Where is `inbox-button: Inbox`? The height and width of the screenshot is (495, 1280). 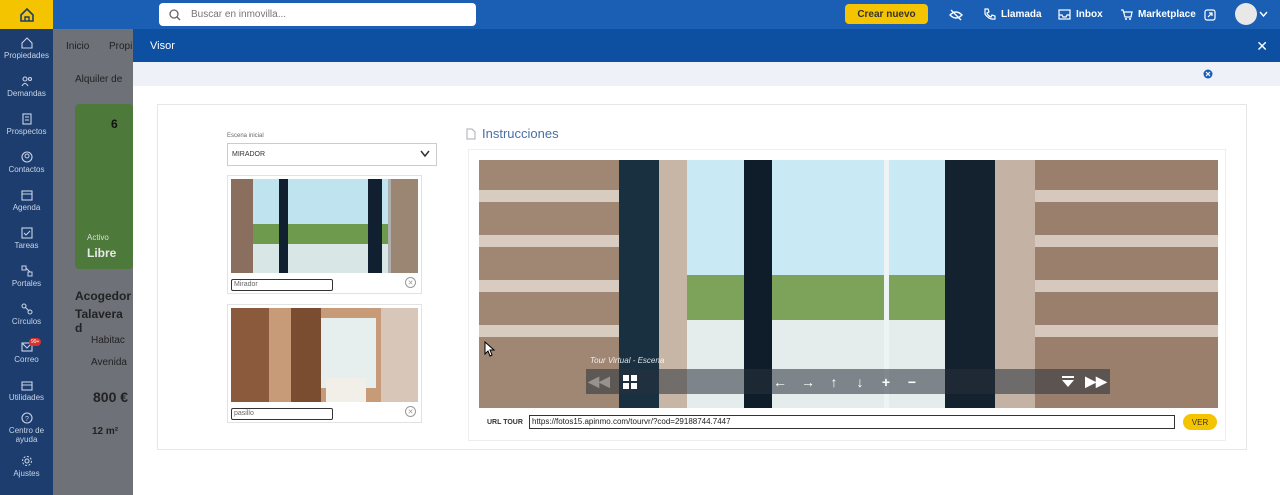
inbox-button: Inbox is located at coordinates (1080, 14).